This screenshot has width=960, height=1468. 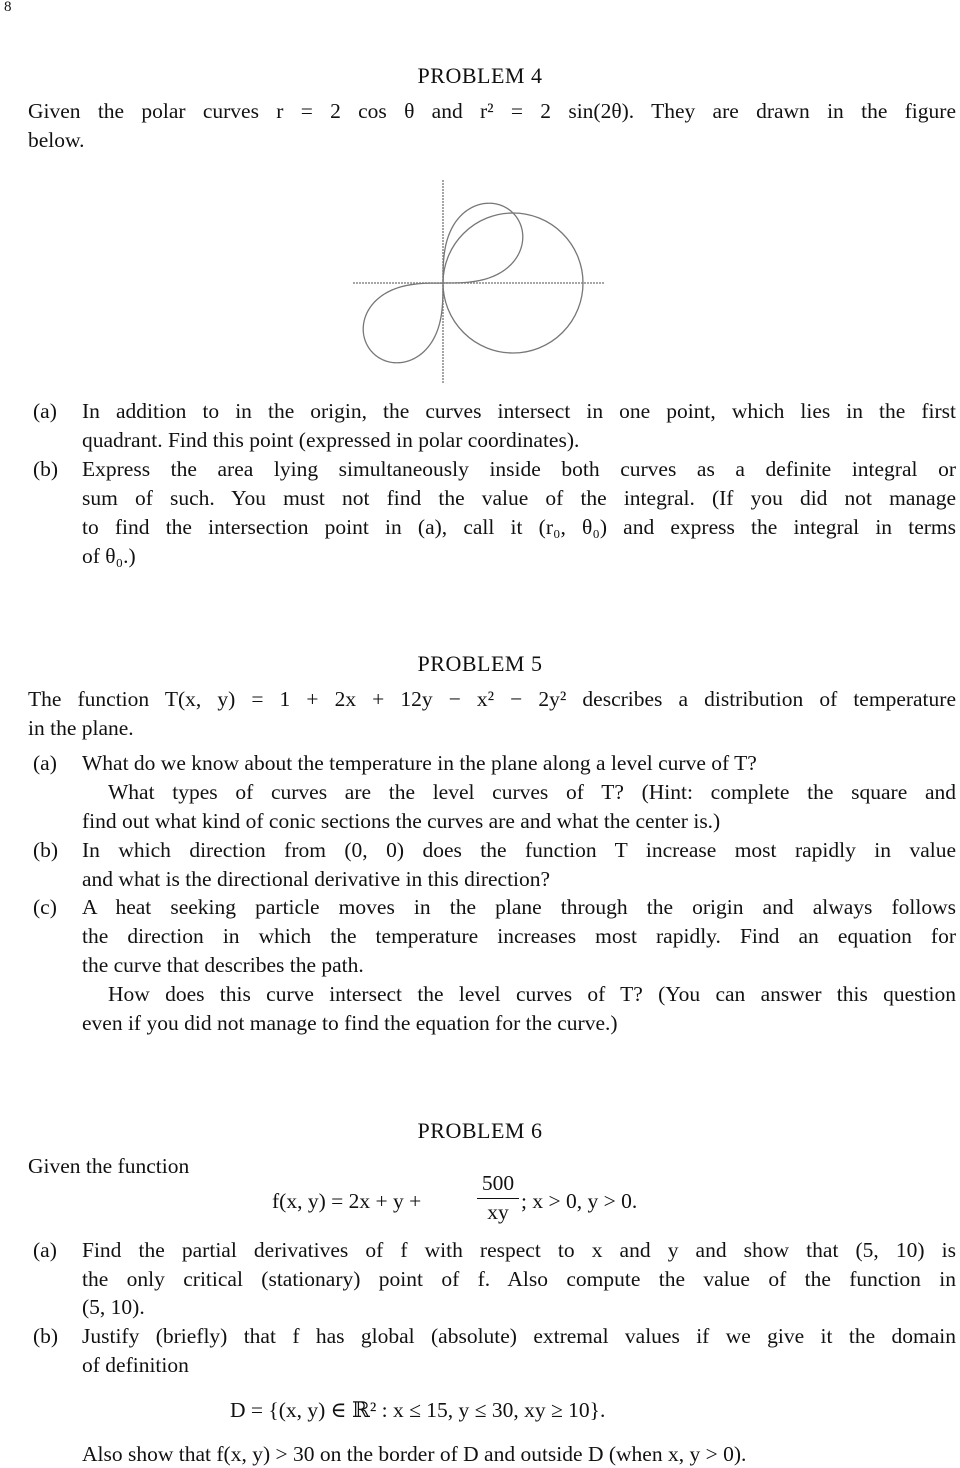 I want to click on p6-a-line: (5, 10)., so click(x=113, y=1307).